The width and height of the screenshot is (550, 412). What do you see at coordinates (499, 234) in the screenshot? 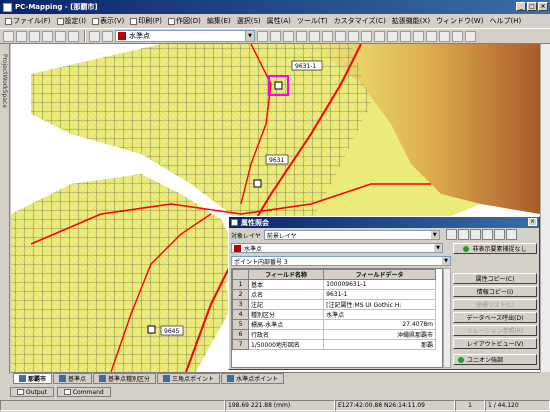
I see `export-icon` at bounding box center [499, 234].